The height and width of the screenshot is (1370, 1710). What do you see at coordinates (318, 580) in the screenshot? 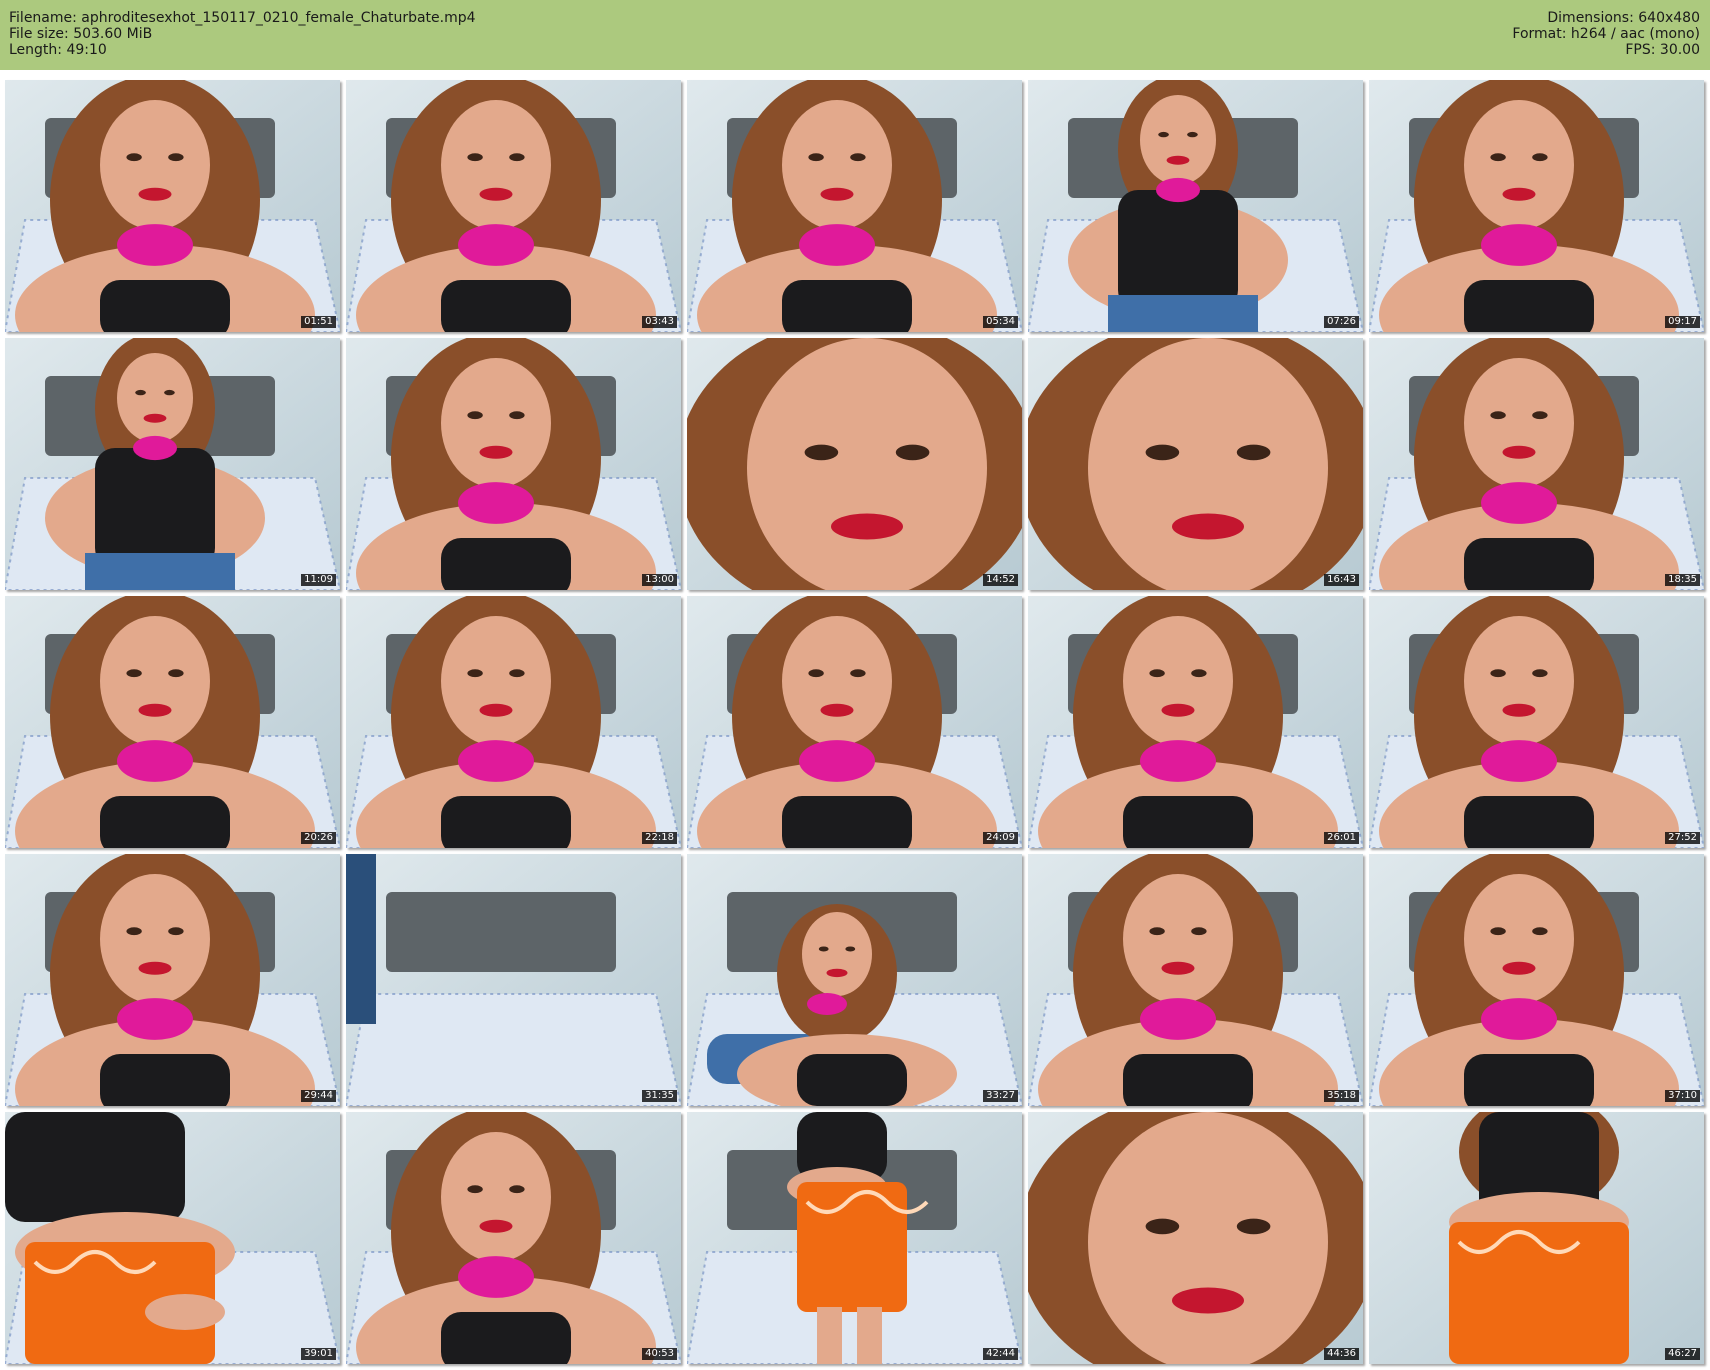
I see `timestamp-label: 11:09` at bounding box center [318, 580].